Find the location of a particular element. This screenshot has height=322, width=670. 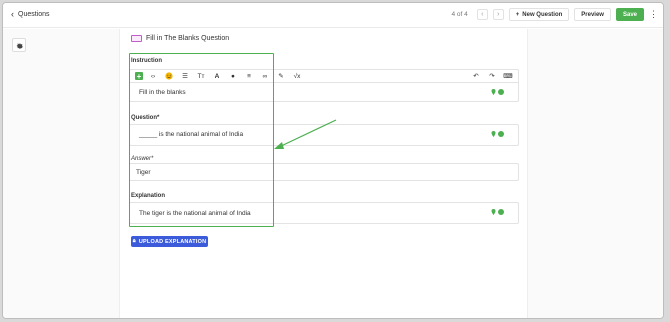

back-to-questions-link: ‹ Questions is located at coordinates (30, 14).